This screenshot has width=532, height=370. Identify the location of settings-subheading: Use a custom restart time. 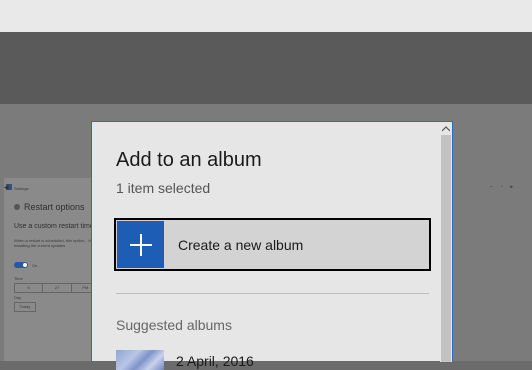
(54, 226).